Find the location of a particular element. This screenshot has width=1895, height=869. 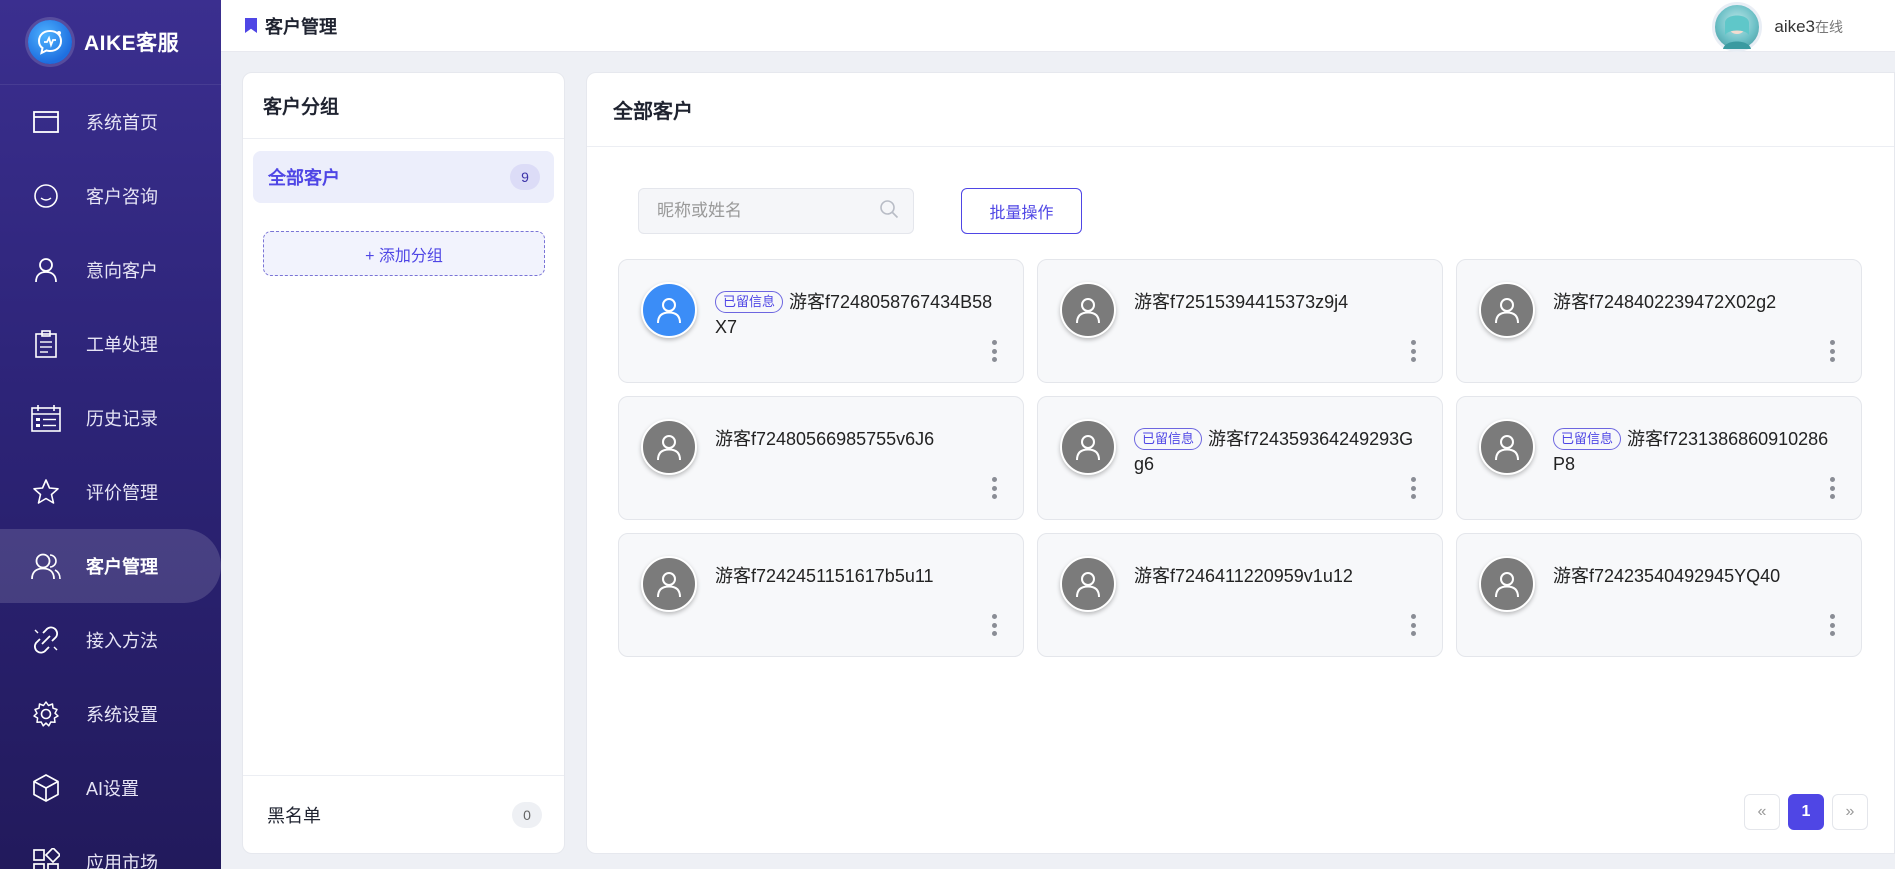

customer-name-text: 游客f7248402239472X02g2 is located at coordinates (1665, 302).